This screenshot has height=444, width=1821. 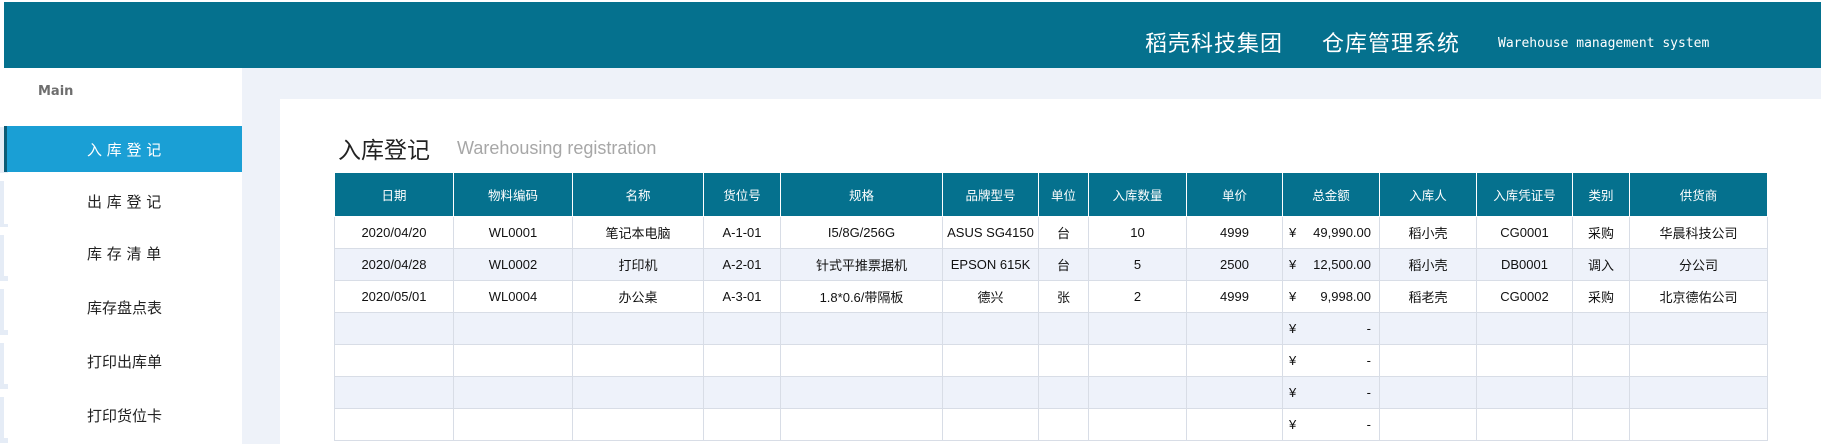 What do you see at coordinates (1698, 194) in the screenshot?
I see `column-header: 供货商` at bounding box center [1698, 194].